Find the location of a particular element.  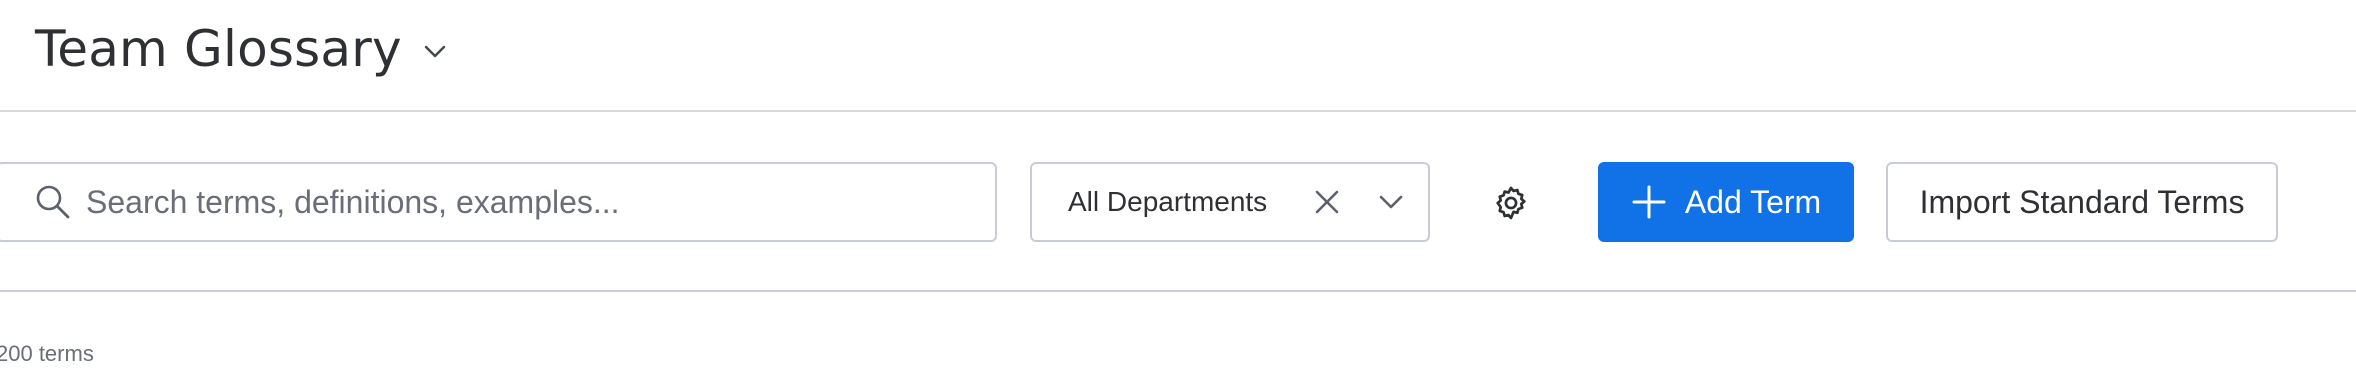

import-standard-terms-button: Import Standard Terms is located at coordinates (2082, 202).